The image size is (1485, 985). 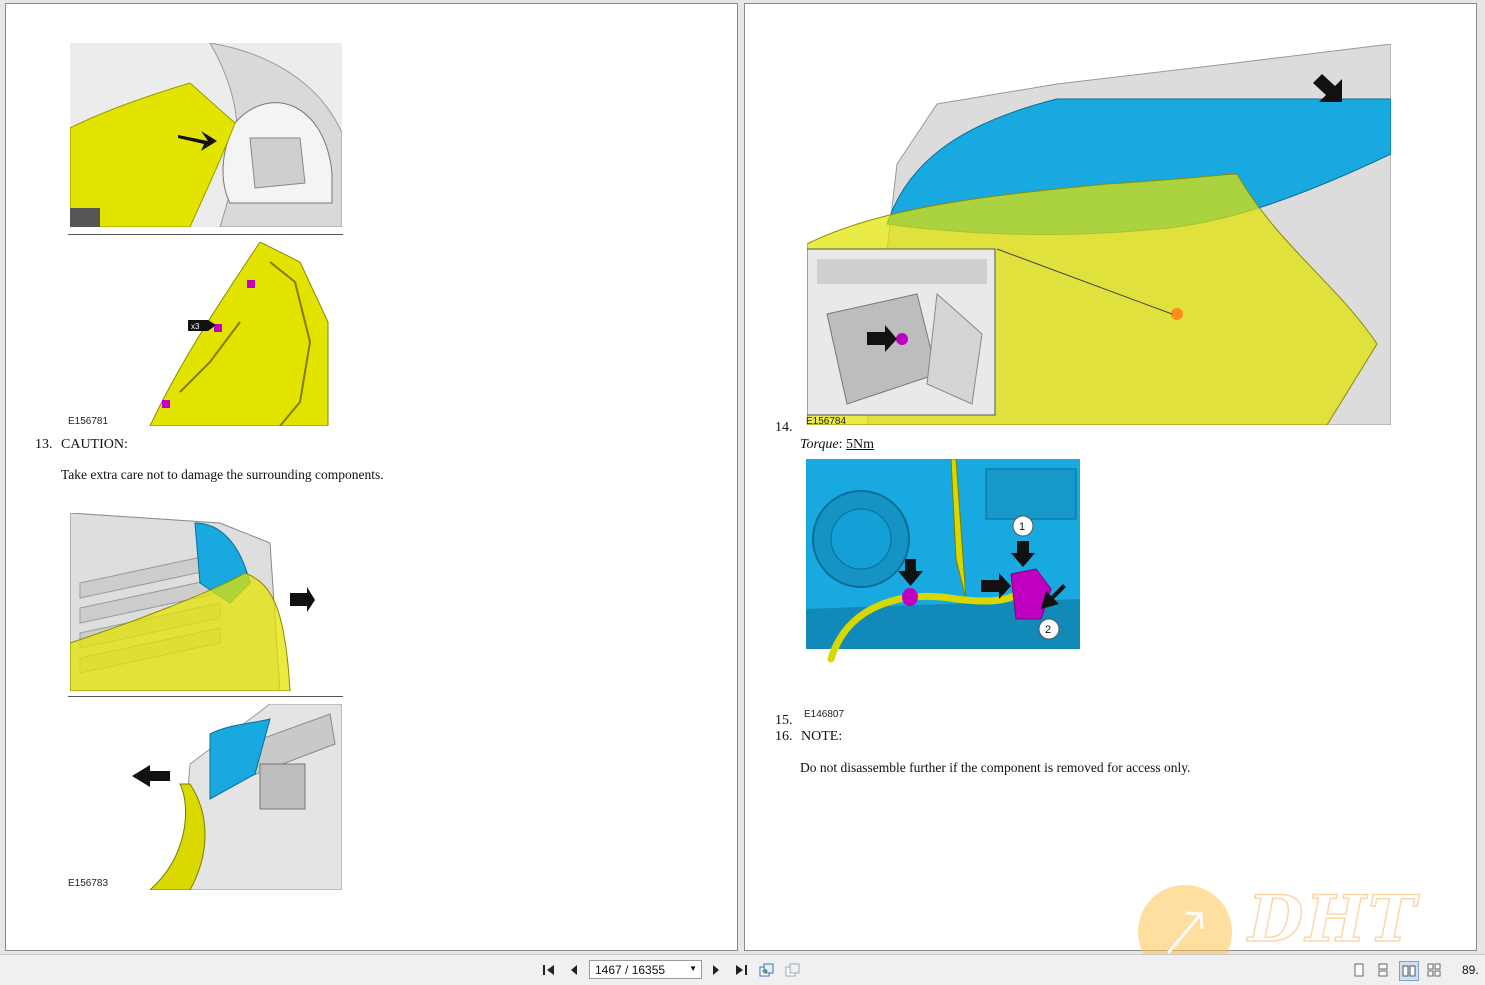 What do you see at coordinates (206, 797) in the screenshot?
I see `illustration-bumper-detach` at bounding box center [206, 797].